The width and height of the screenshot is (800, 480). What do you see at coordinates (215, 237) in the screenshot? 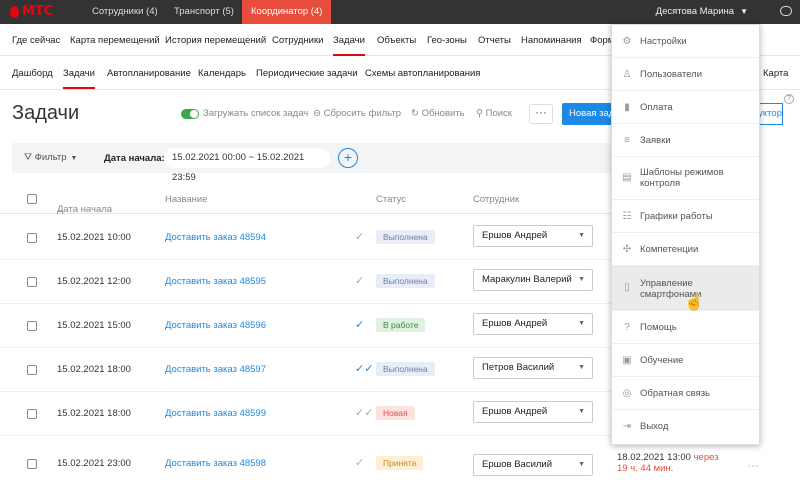
I see `row-task-link: Доставить заказ 48594` at bounding box center [215, 237].